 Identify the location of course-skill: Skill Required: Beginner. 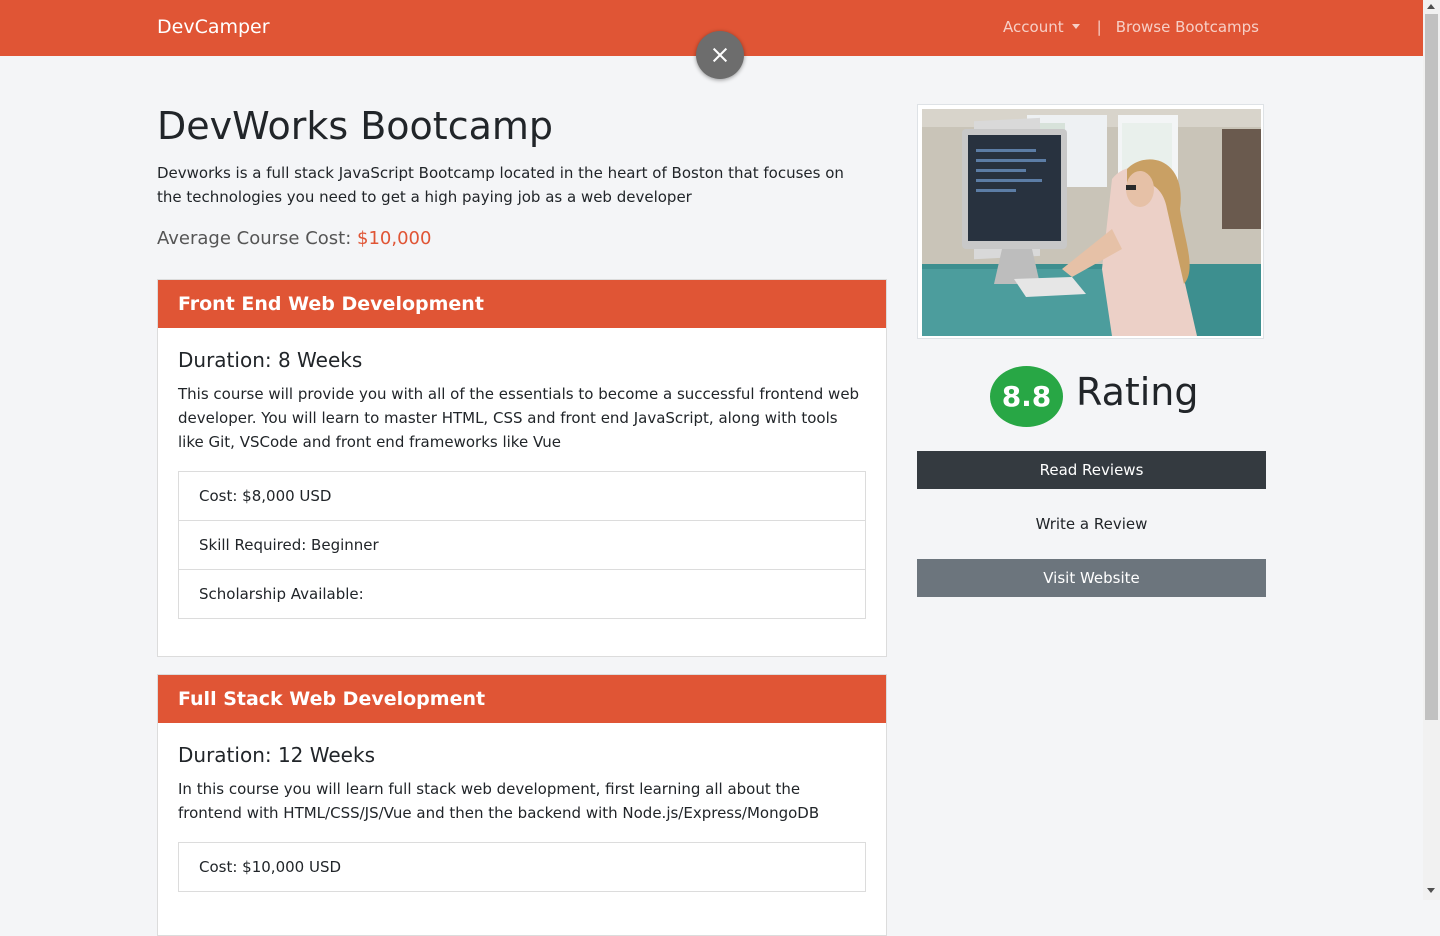
(522, 544).